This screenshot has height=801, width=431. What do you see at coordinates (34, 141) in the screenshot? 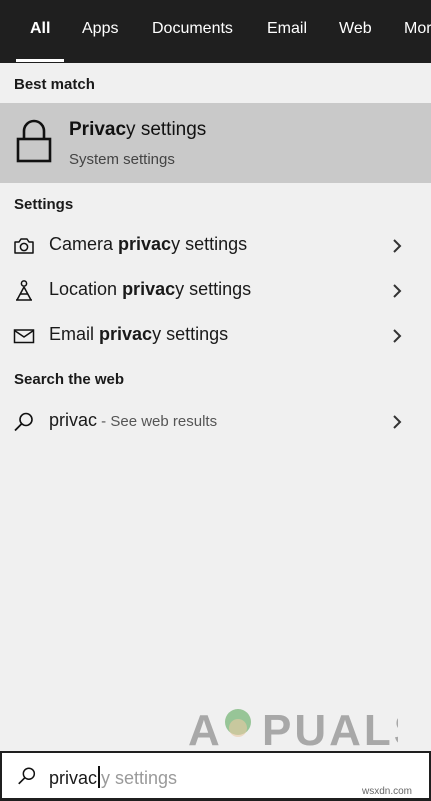
I see `lock-icon` at bounding box center [34, 141].